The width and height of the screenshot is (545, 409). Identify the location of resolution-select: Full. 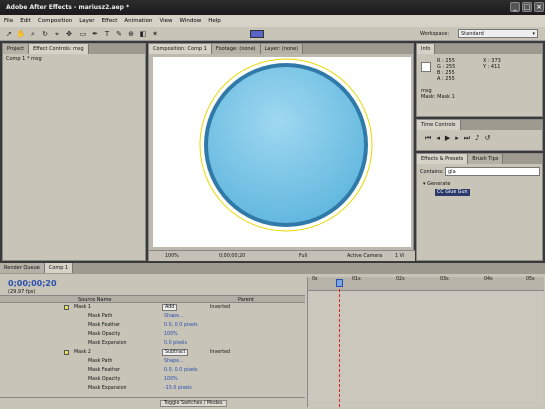
(303, 256).